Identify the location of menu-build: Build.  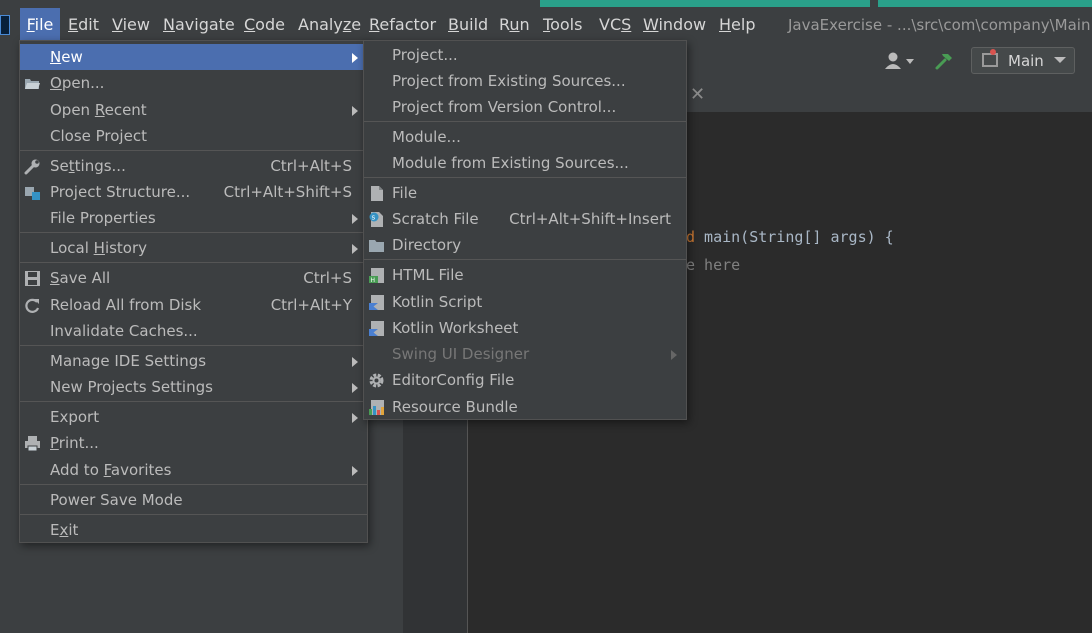
(468, 24).